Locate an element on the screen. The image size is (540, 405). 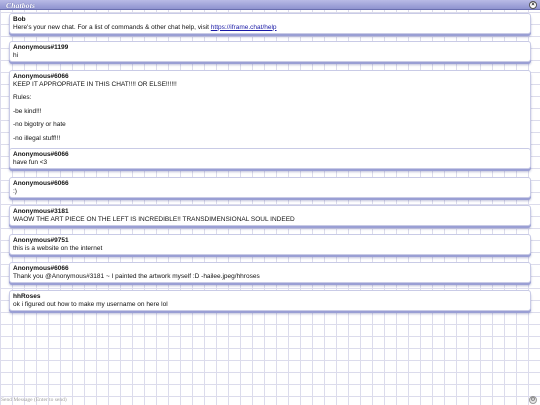
composer-bar: ⚙ is located at coordinates (270, 400).